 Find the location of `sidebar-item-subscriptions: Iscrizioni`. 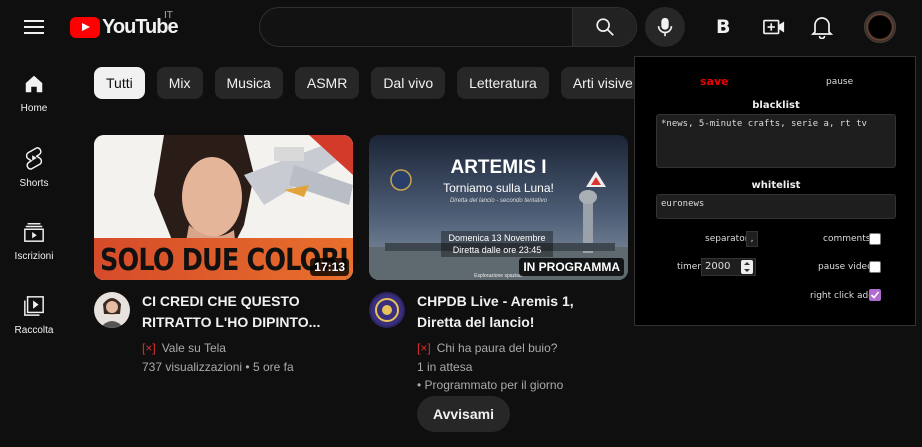

sidebar-item-subscriptions: Iscrizioni is located at coordinates (34, 241).